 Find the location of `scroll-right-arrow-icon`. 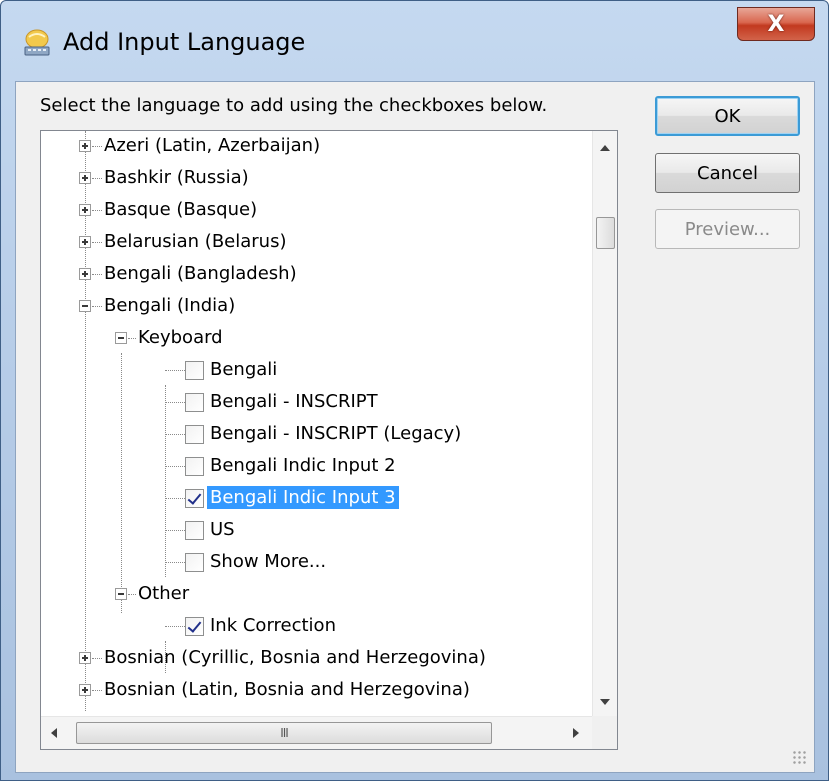

scroll-right-arrow-icon is located at coordinates (576, 733).